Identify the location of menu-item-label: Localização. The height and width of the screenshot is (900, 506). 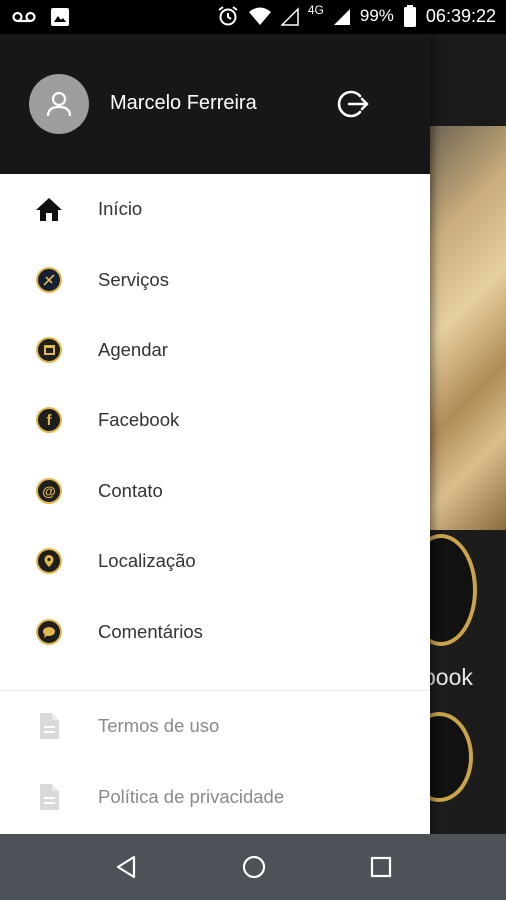
(147, 561).